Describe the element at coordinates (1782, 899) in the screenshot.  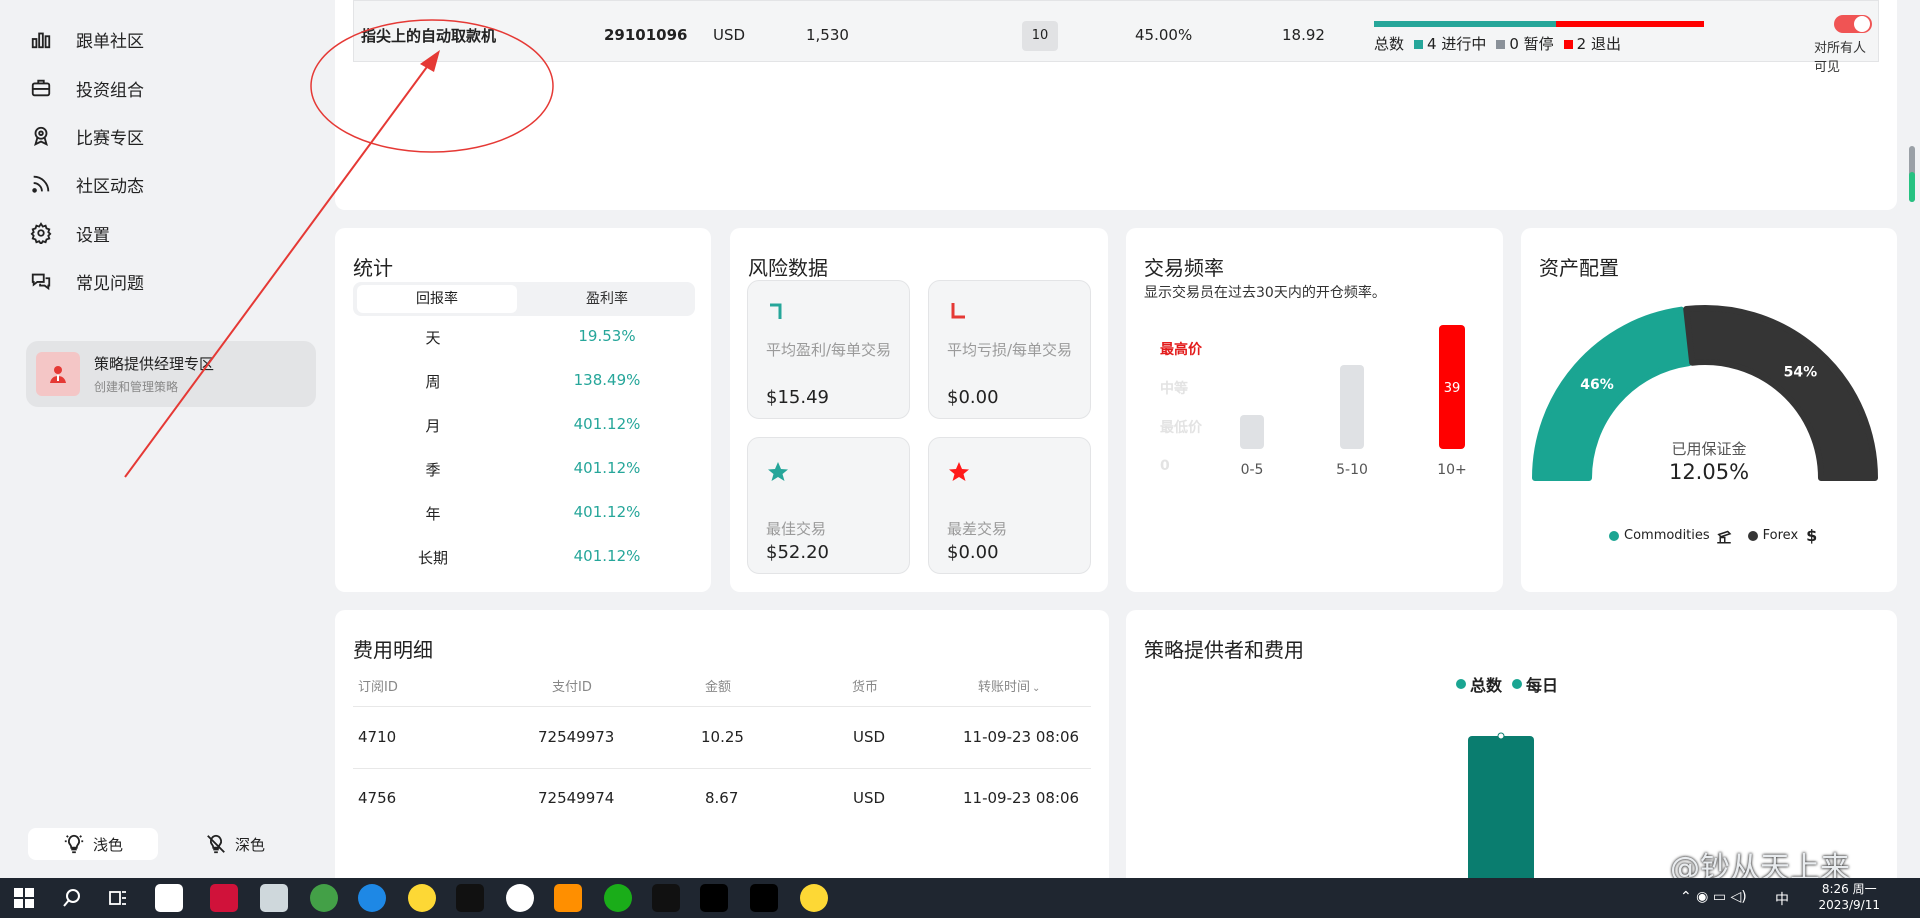
I see `ime-indicator: 中` at that location.